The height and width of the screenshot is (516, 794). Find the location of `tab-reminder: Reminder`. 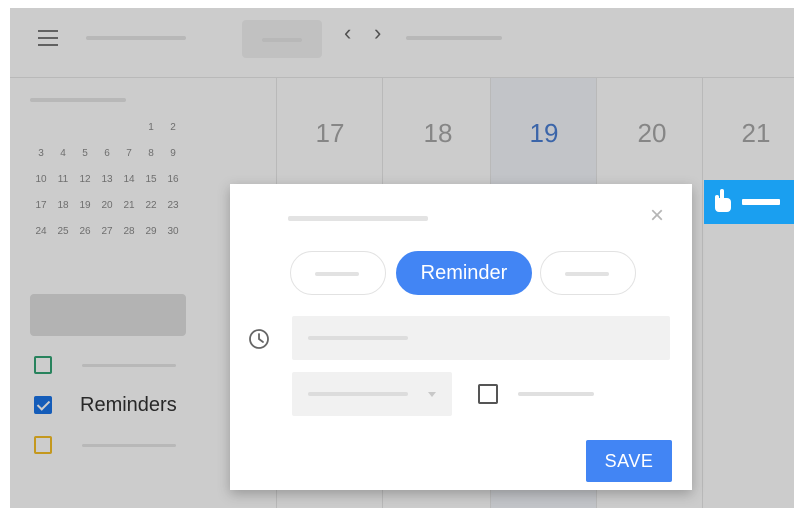

tab-reminder: Reminder is located at coordinates (464, 273).